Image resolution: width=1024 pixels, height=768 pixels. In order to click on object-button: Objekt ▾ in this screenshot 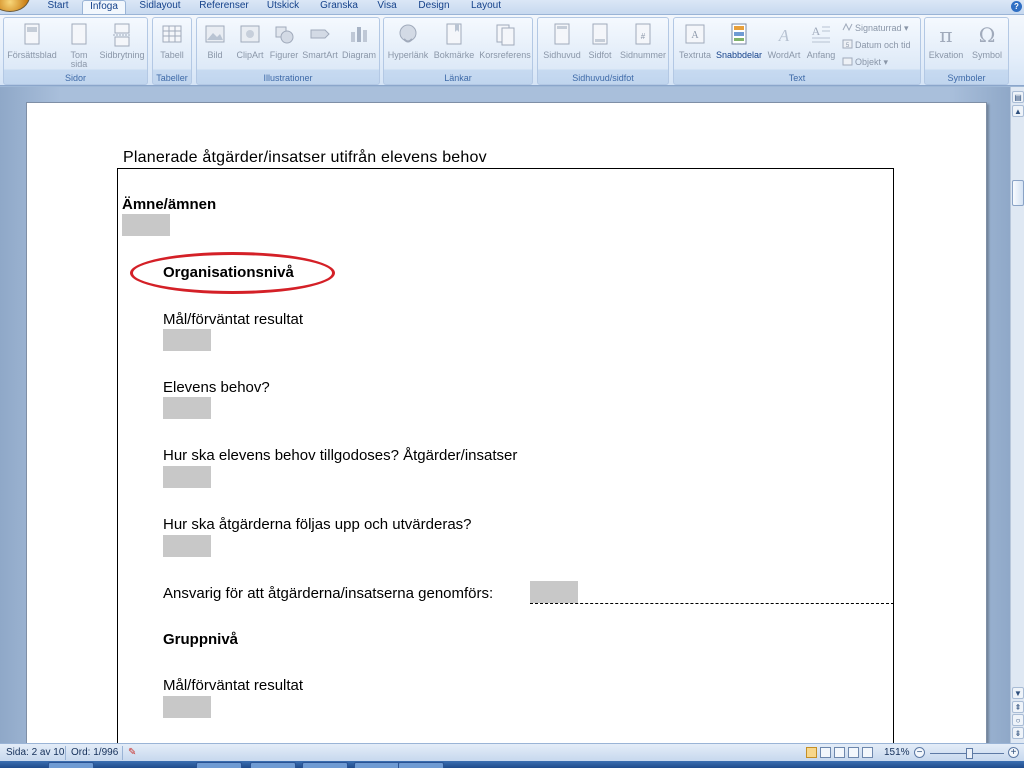, I will do `click(865, 62)`.